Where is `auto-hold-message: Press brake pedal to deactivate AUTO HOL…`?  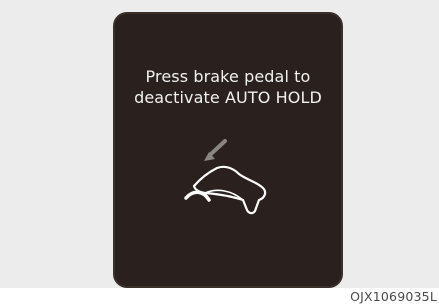 auto-hold-message: Press brake pedal to deactivate AUTO HOL… is located at coordinates (228, 87).